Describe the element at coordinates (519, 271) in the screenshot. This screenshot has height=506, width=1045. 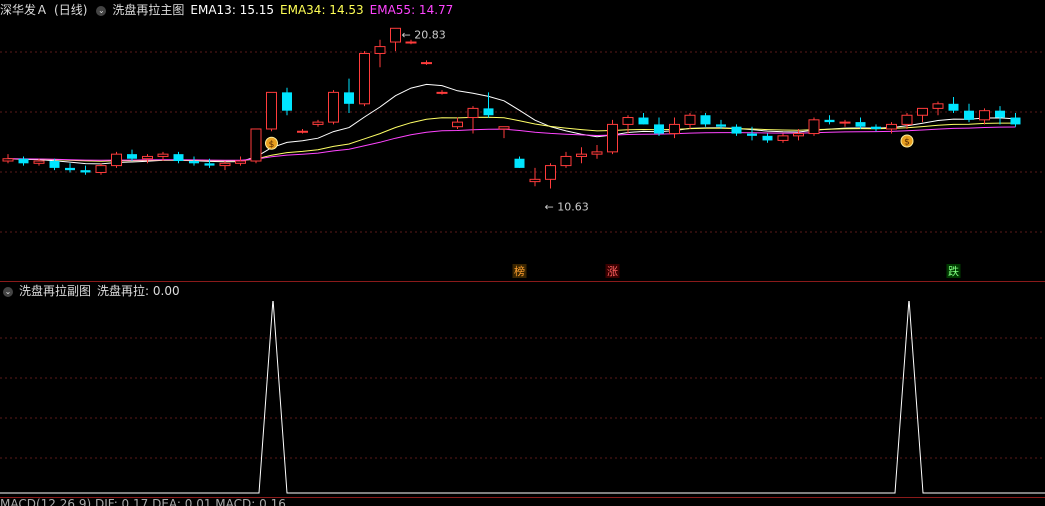
I see `marker-bang: 榜` at that location.